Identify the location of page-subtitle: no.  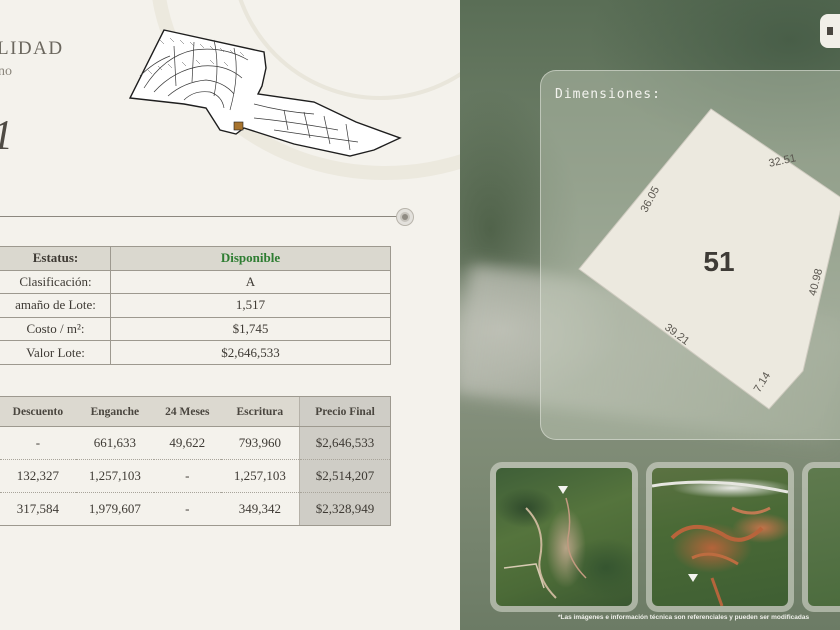
(6, 71).